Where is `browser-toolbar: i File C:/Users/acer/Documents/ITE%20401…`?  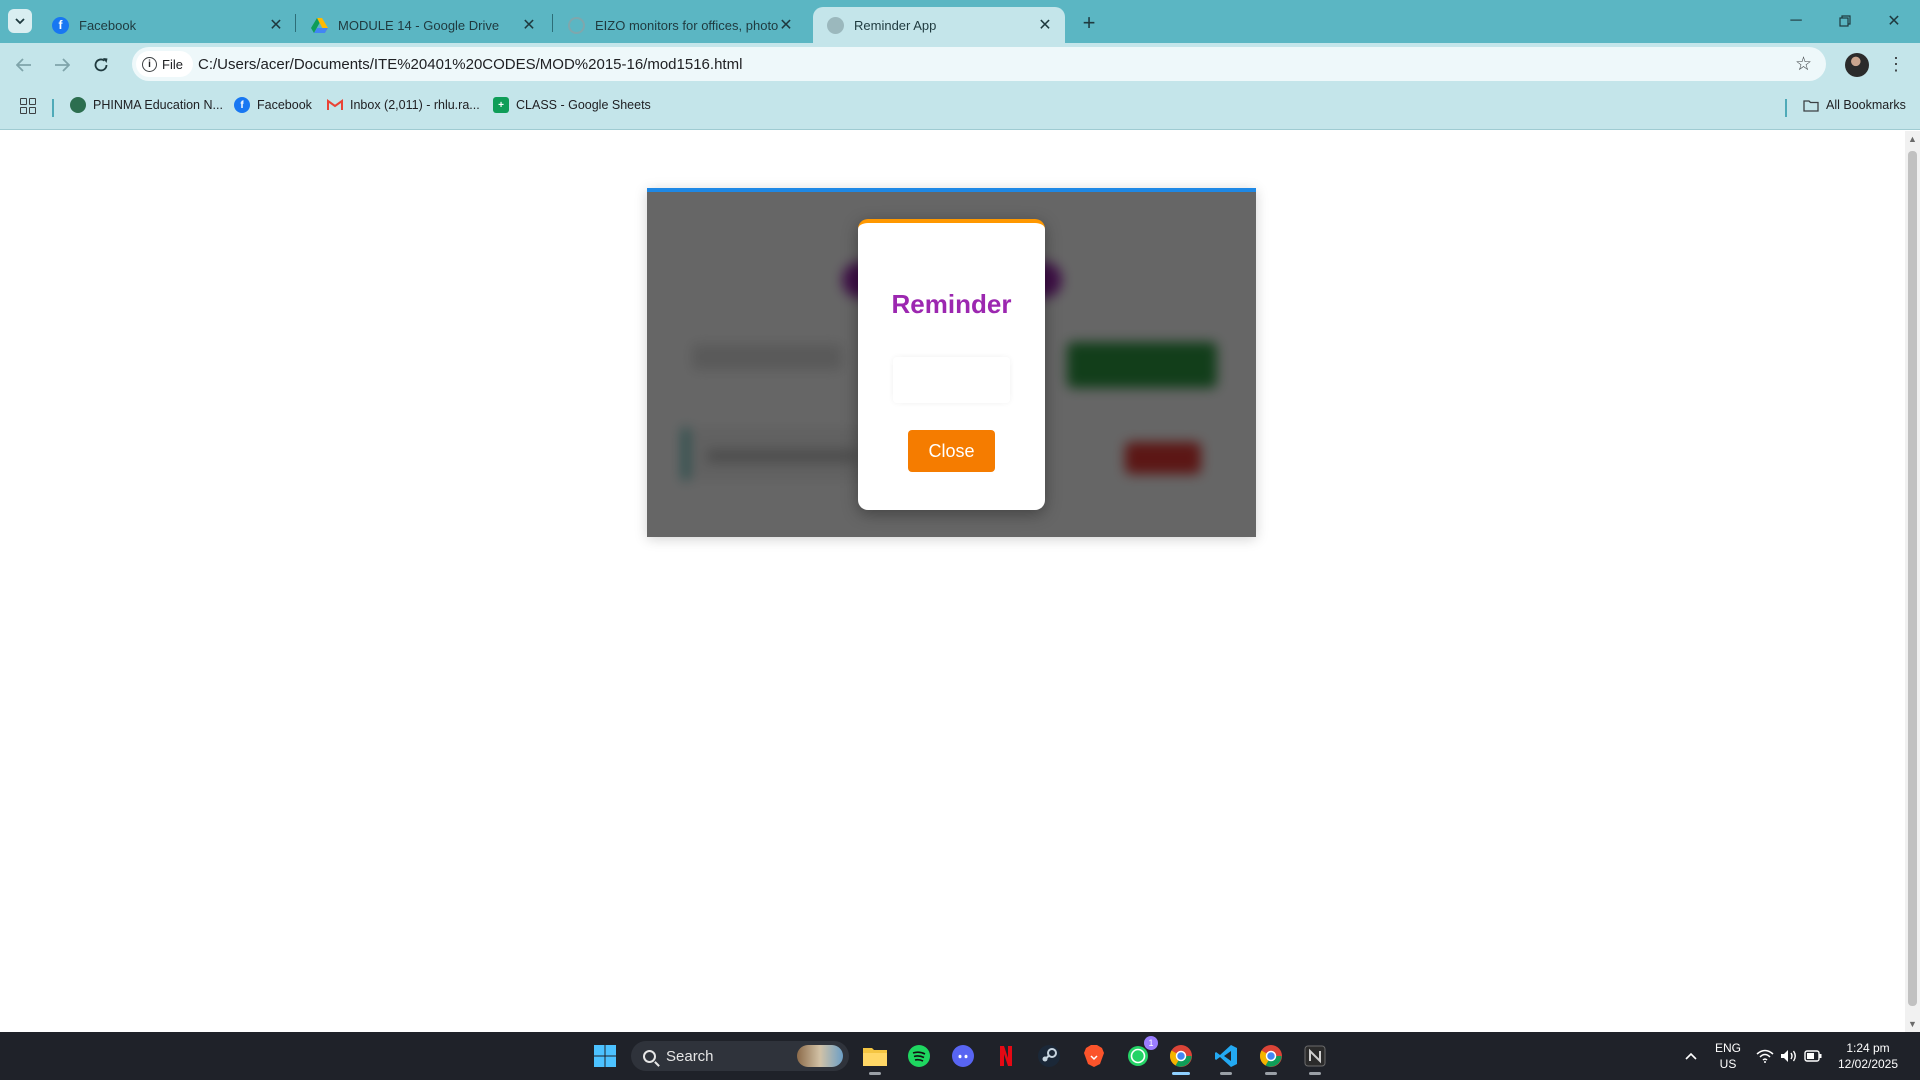
browser-toolbar: i File C:/Users/acer/Documents/ITE%20401… is located at coordinates (960, 64).